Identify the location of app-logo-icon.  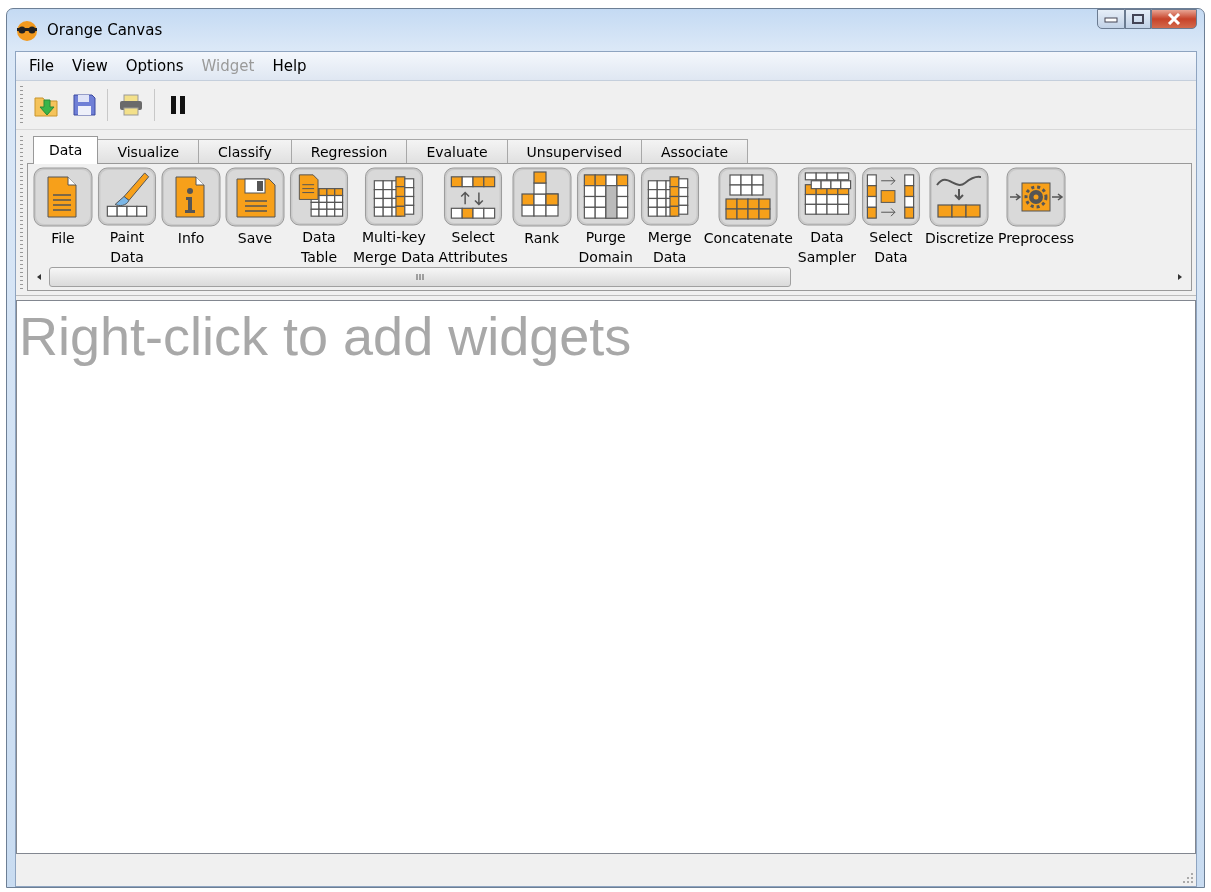
(27, 30).